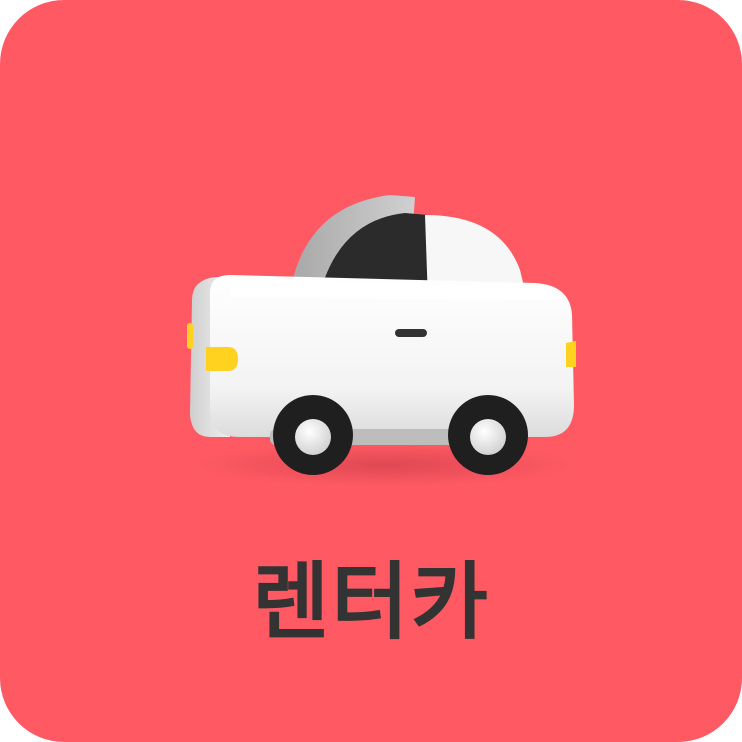 This screenshot has width=742, height=742. I want to click on front-wheel, so click(488, 435).